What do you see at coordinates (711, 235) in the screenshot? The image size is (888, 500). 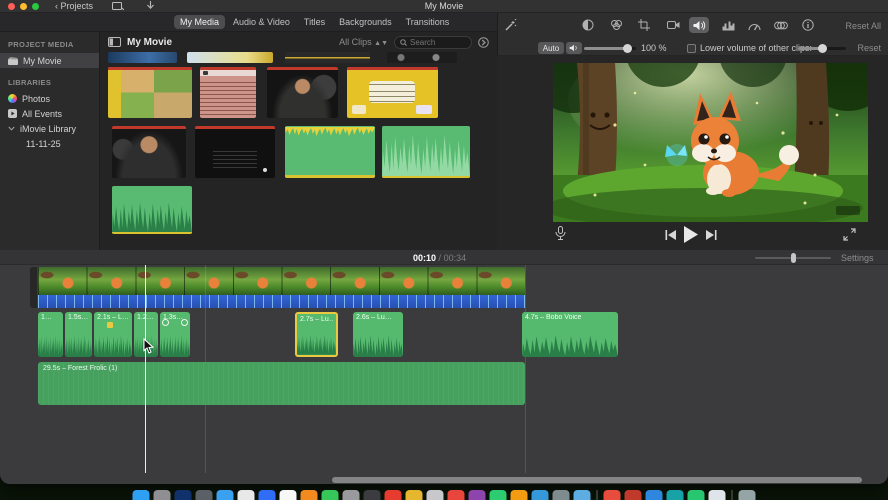 I see `next-frame-icon` at bounding box center [711, 235].